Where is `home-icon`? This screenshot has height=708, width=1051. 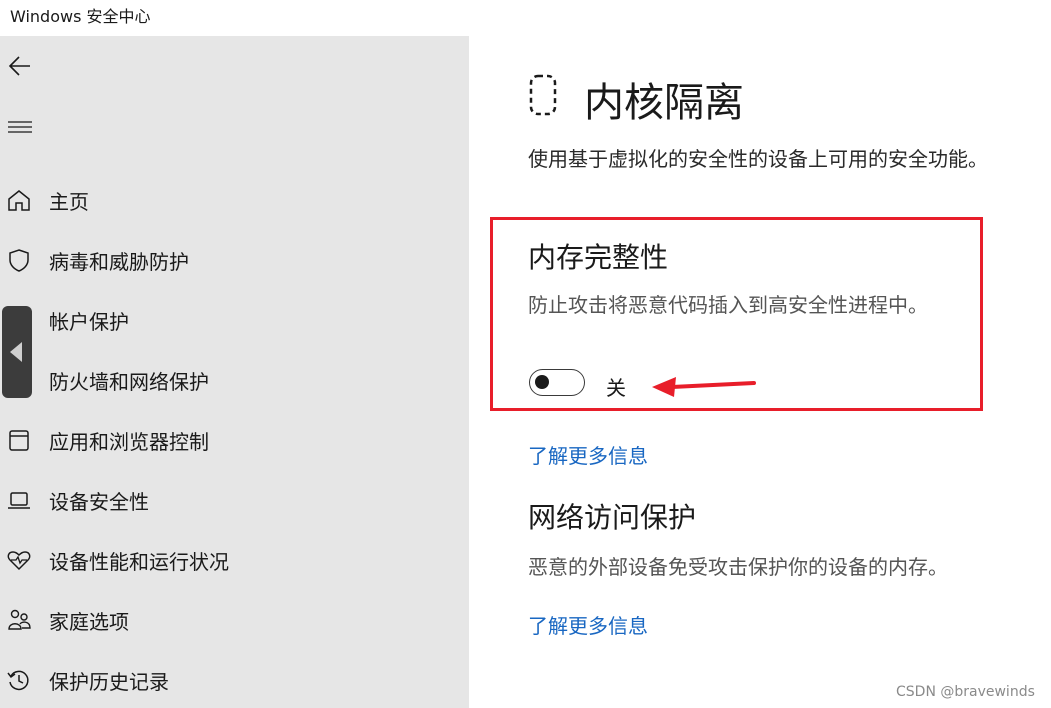
home-icon is located at coordinates (19, 200).